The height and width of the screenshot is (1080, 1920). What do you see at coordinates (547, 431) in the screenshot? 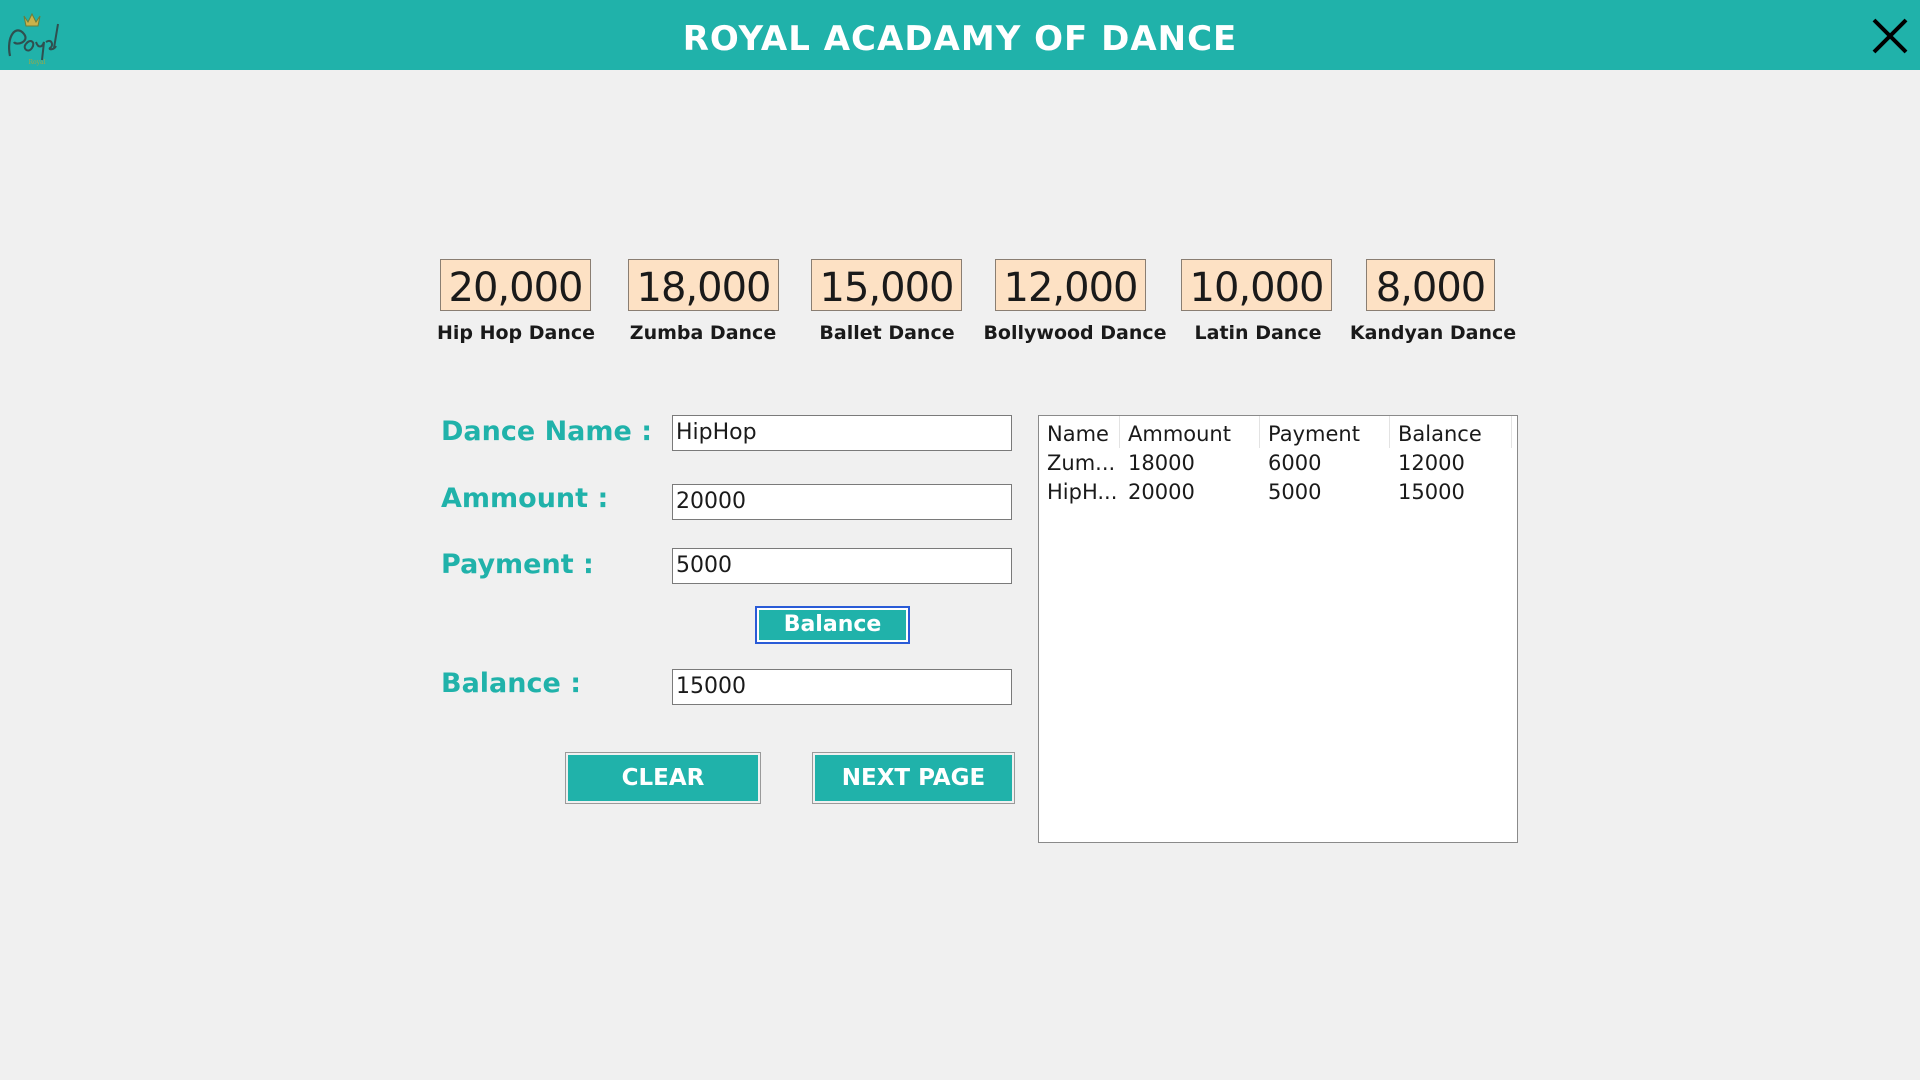
I see `dance-name-label: Dance Name :` at bounding box center [547, 431].